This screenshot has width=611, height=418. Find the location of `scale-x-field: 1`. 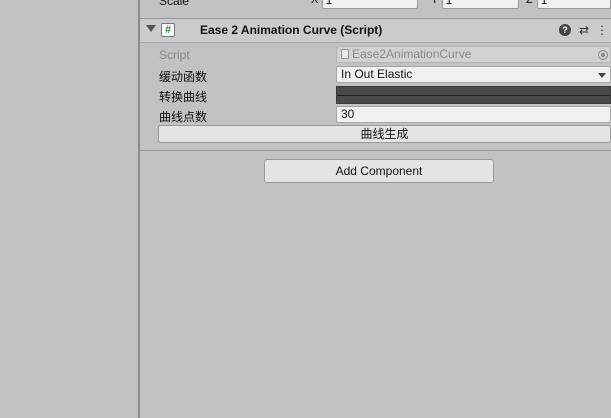

scale-x-field: 1 is located at coordinates (370, 4).